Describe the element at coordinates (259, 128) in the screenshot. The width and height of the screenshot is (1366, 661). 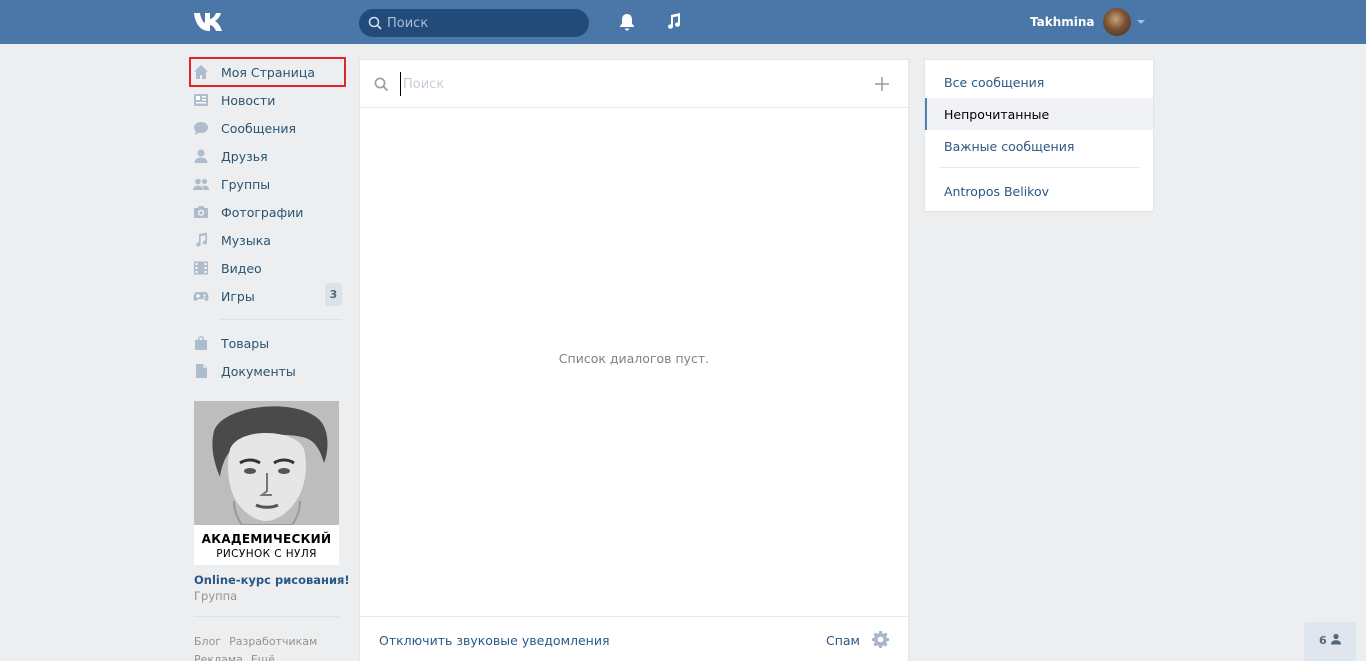
I see `nav-label: Сообщения` at that location.